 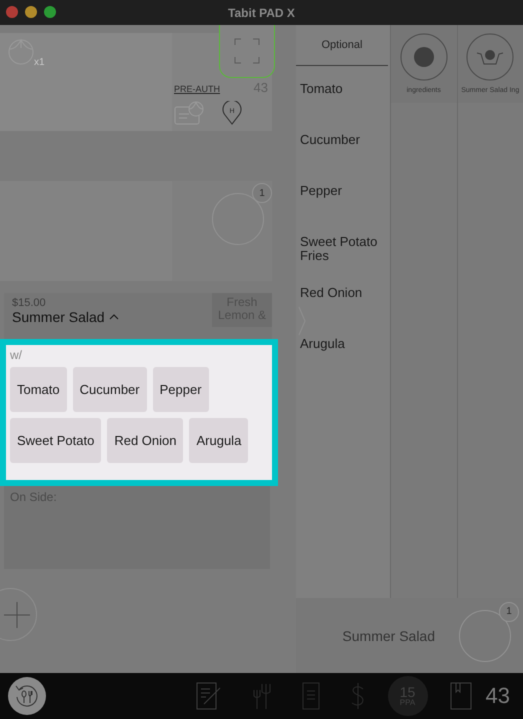 I want to click on notepad-pencil-icon, so click(x=209, y=696).